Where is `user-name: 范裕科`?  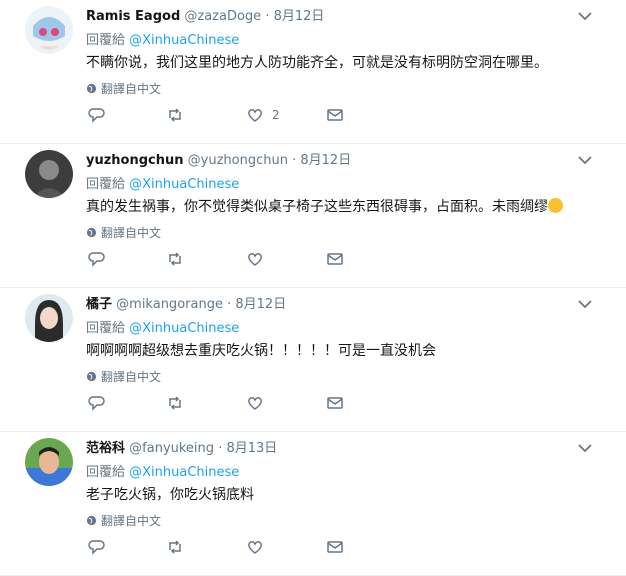
user-name: 范裕科 is located at coordinates (105, 448).